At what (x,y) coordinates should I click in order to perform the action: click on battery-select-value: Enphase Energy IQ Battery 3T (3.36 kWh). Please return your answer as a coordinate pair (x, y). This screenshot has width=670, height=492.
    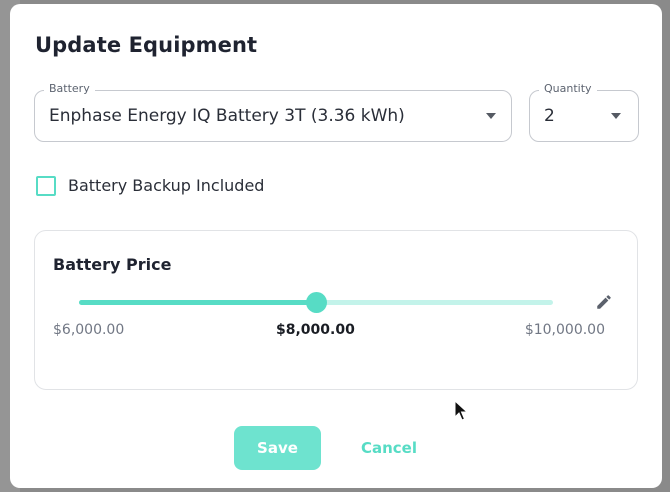
    Looking at the image, I should click on (227, 116).